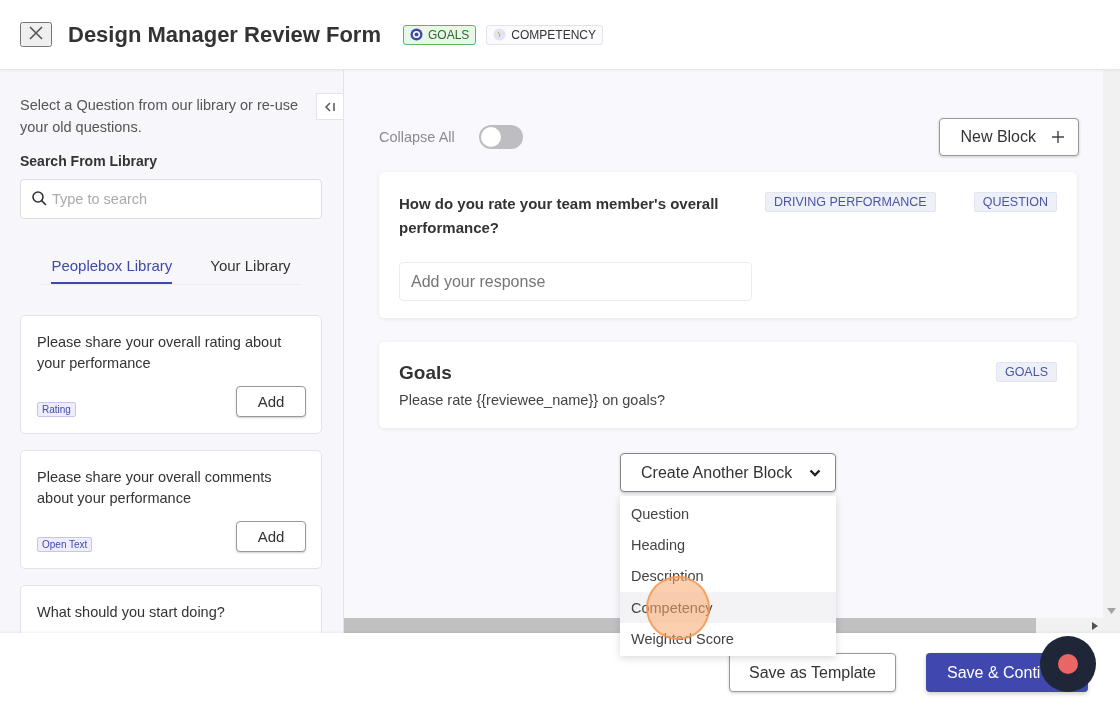 The image size is (1120, 716). What do you see at coordinates (728, 639) in the screenshot?
I see `menu-option: Weighted Score` at bounding box center [728, 639].